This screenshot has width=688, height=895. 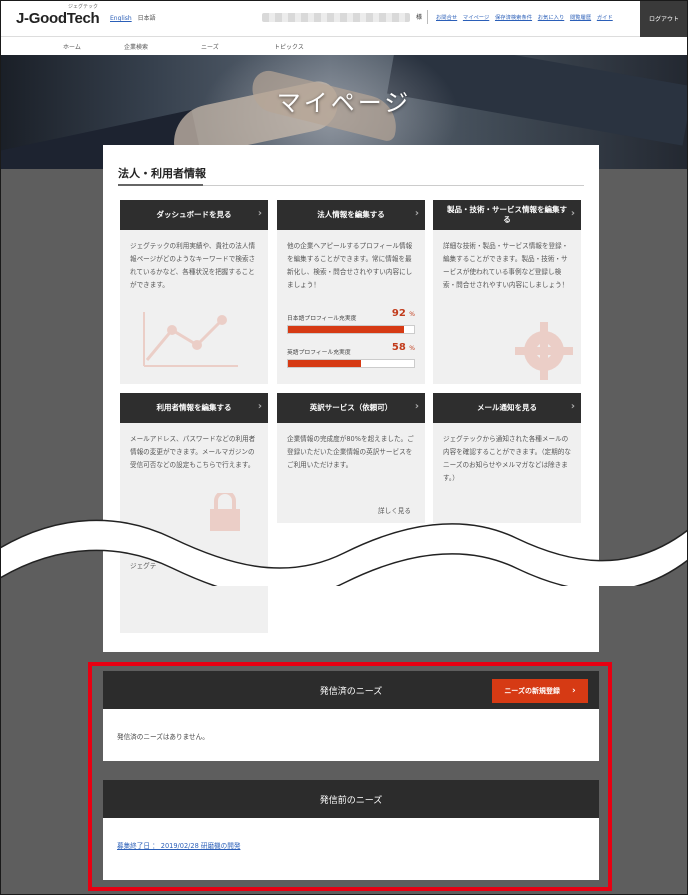 I want to click on section-title: 法人・利用者情報, so click(x=162, y=173).